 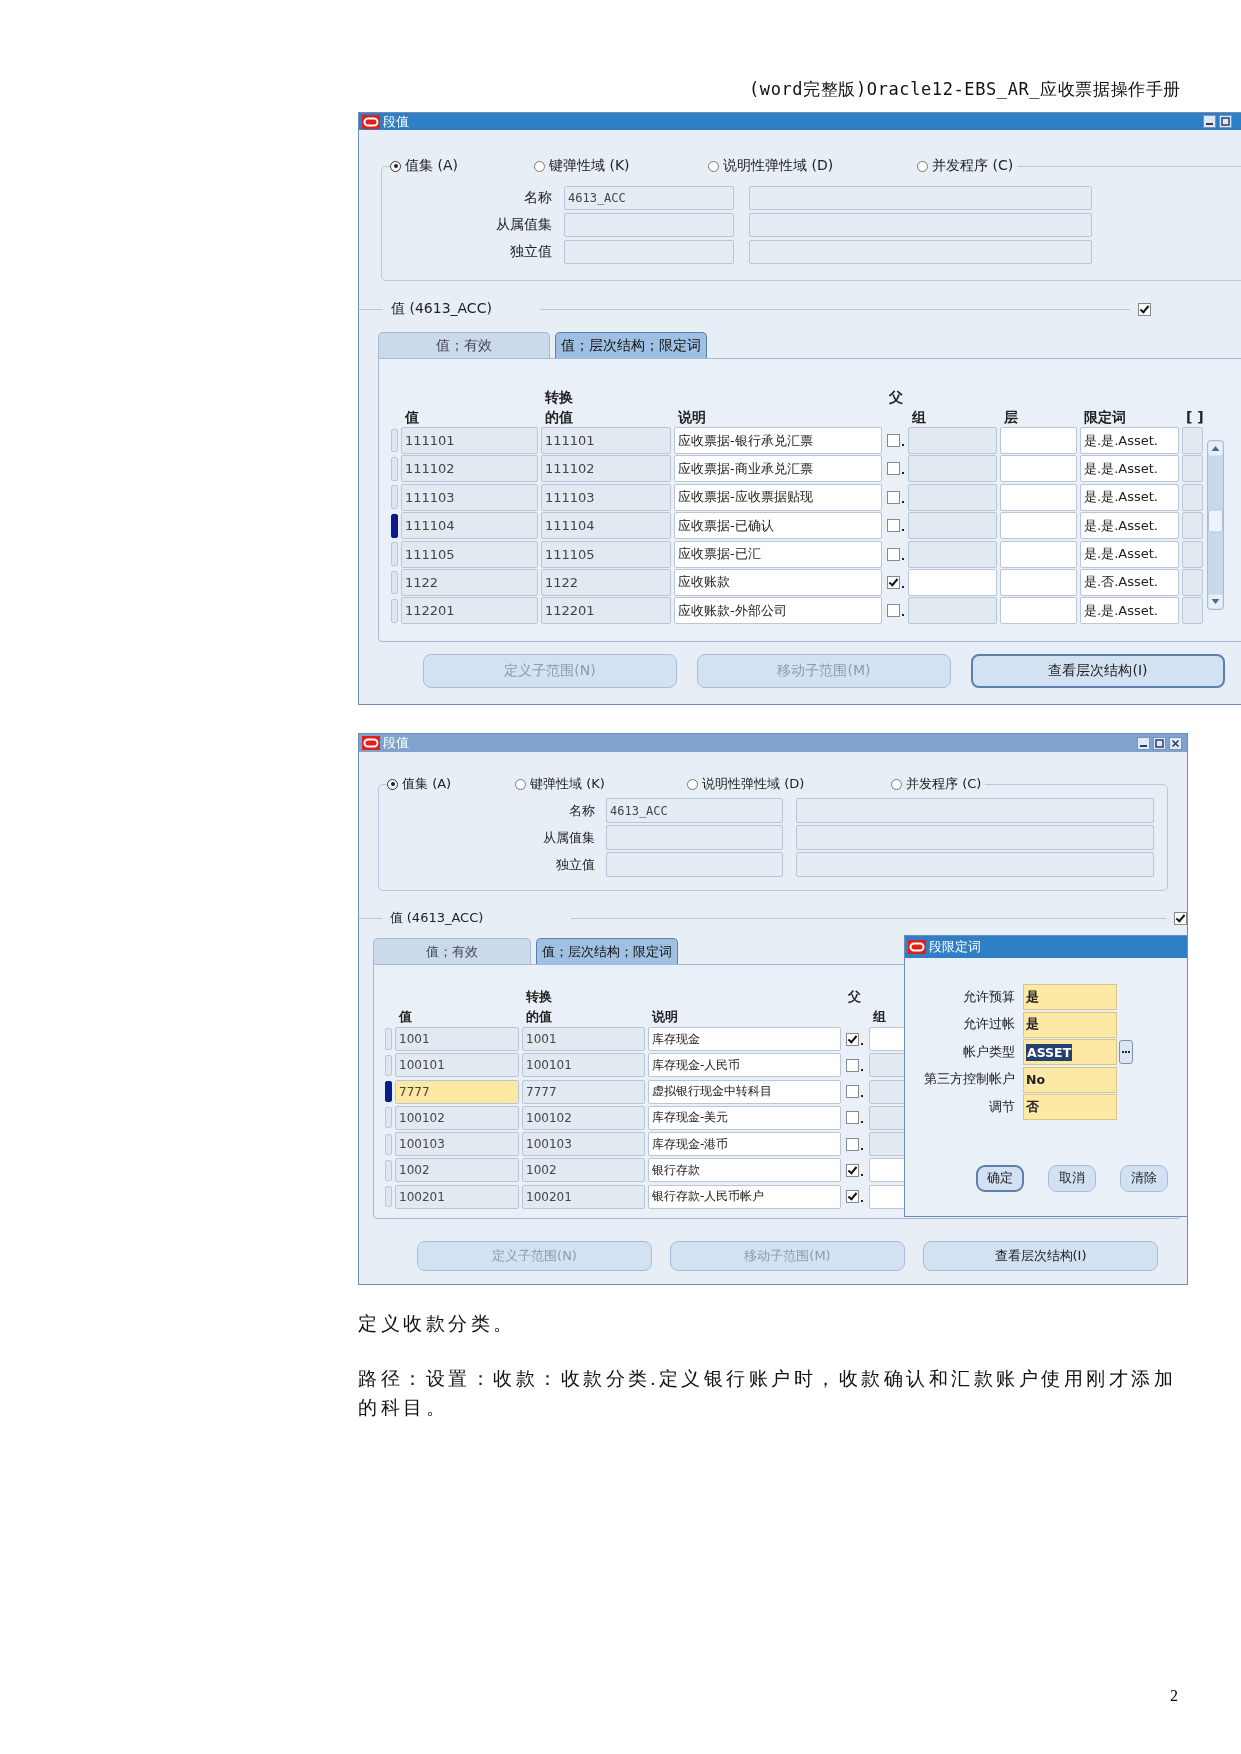 What do you see at coordinates (1225, 121) in the screenshot?
I see `maximize-icon` at bounding box center [1225, 121].